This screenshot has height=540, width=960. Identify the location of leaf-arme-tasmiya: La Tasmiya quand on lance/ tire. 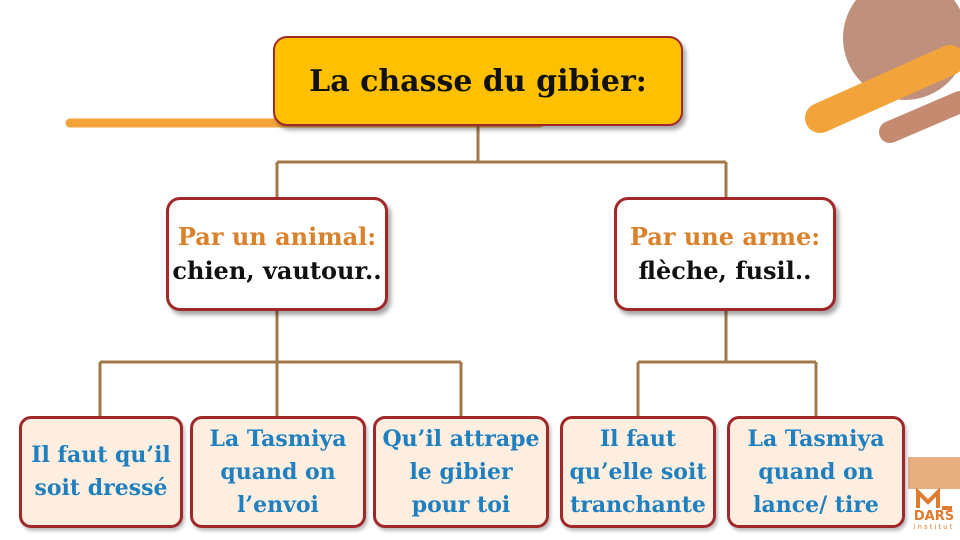
(816, 472).